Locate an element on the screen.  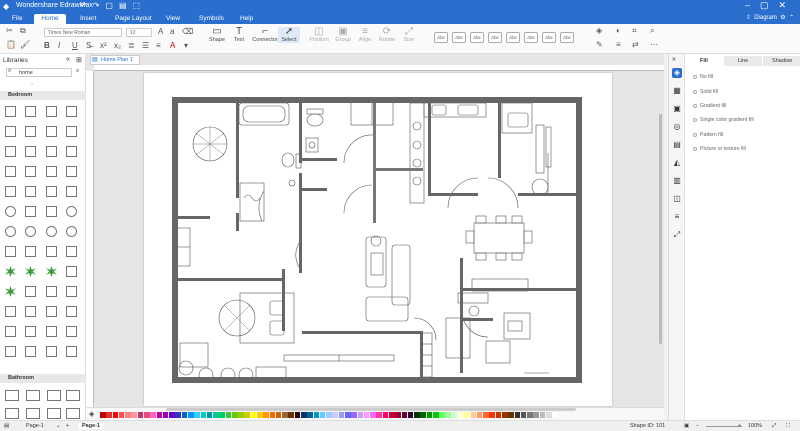
library-search-input: home is located at coordinates (39, 72).